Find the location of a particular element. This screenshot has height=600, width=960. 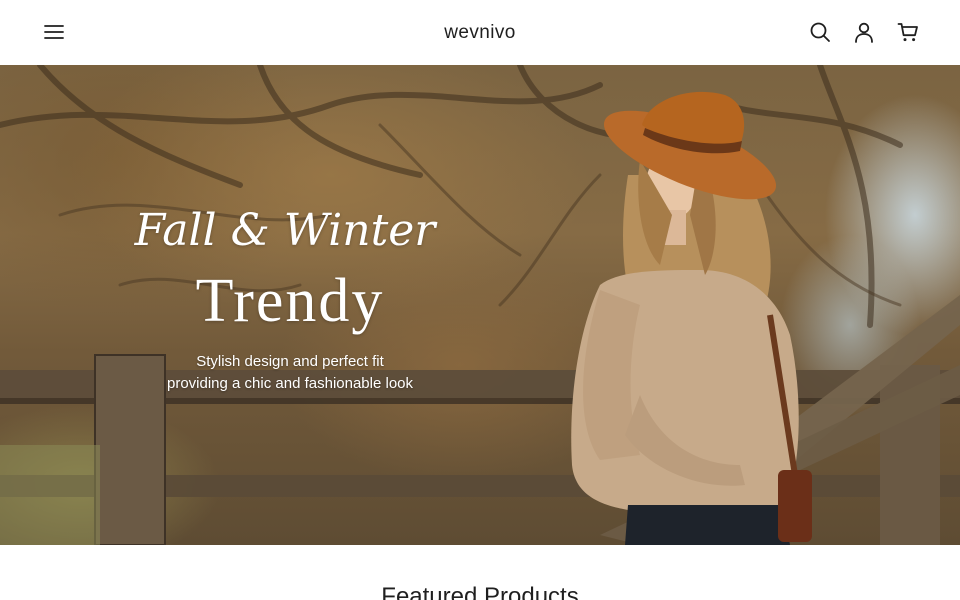

featured-products-section: Featured Products is located at coordinates (480, 572).